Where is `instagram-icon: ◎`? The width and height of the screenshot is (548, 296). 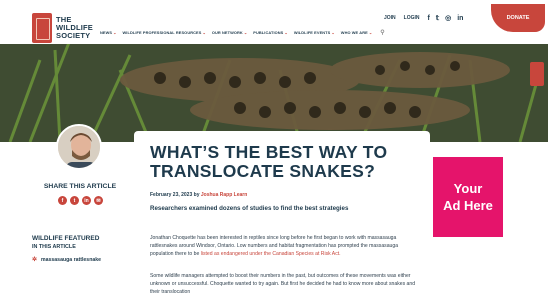 instagram-icon: ◎ is located at coordinates (448, 18).